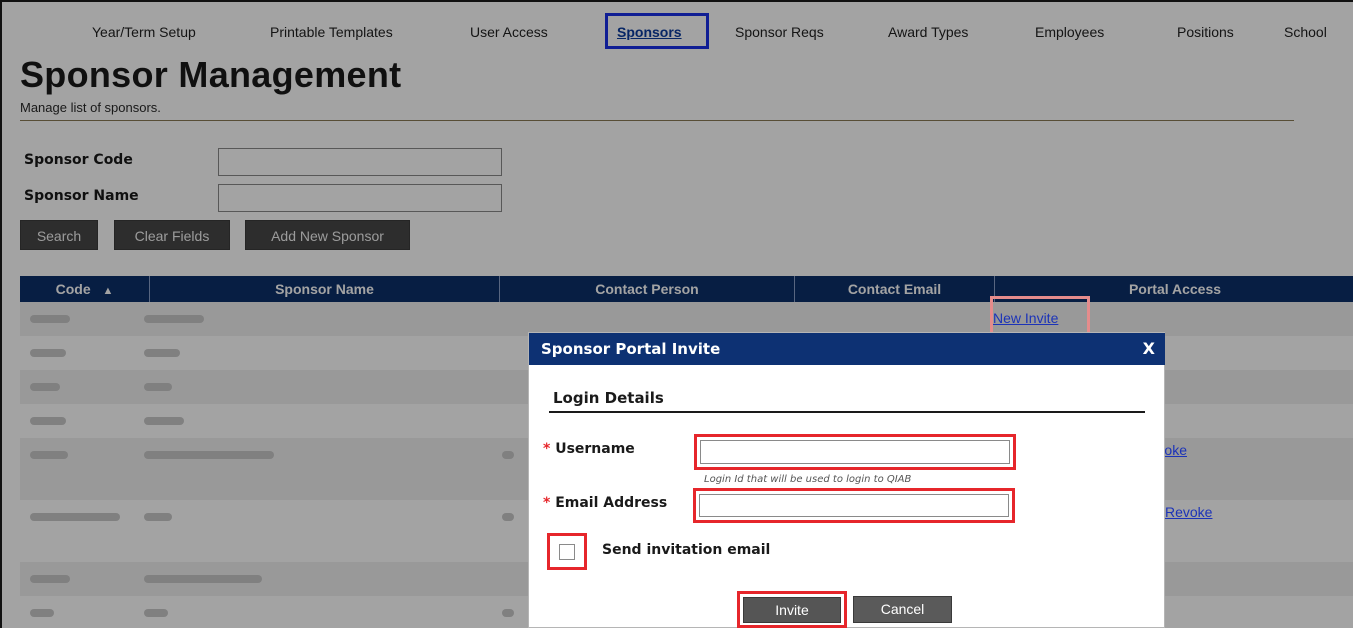  I want to click on username-input, so click(855, 452).